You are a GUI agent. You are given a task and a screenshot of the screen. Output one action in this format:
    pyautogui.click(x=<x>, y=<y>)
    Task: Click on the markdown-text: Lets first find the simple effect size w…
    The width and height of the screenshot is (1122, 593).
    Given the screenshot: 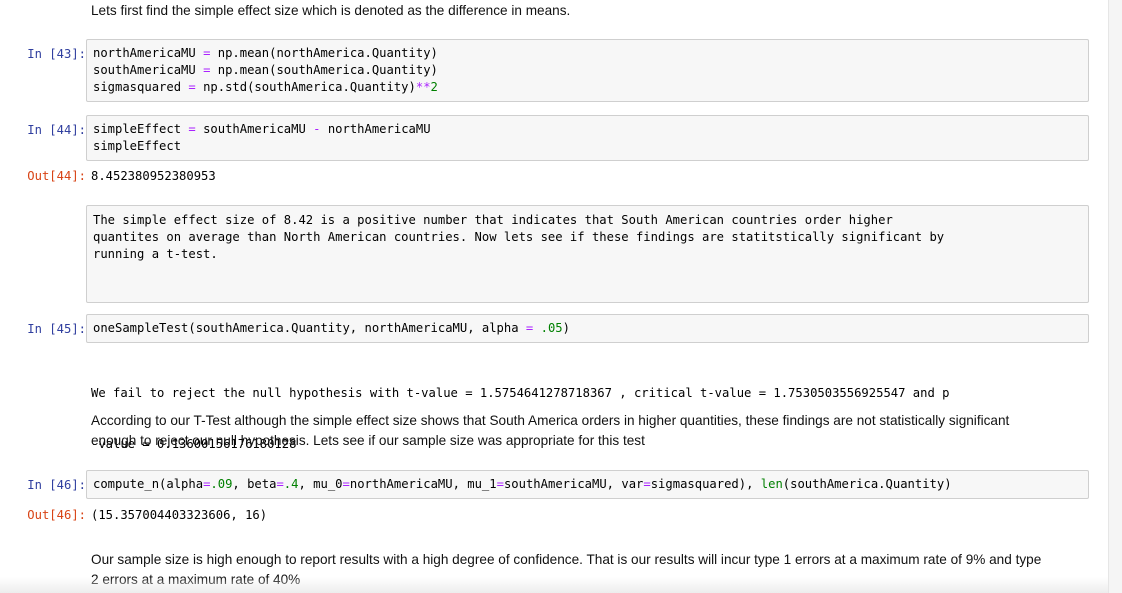 What is the action you would take?
    pyautogui.click(x=331, y=10)
    